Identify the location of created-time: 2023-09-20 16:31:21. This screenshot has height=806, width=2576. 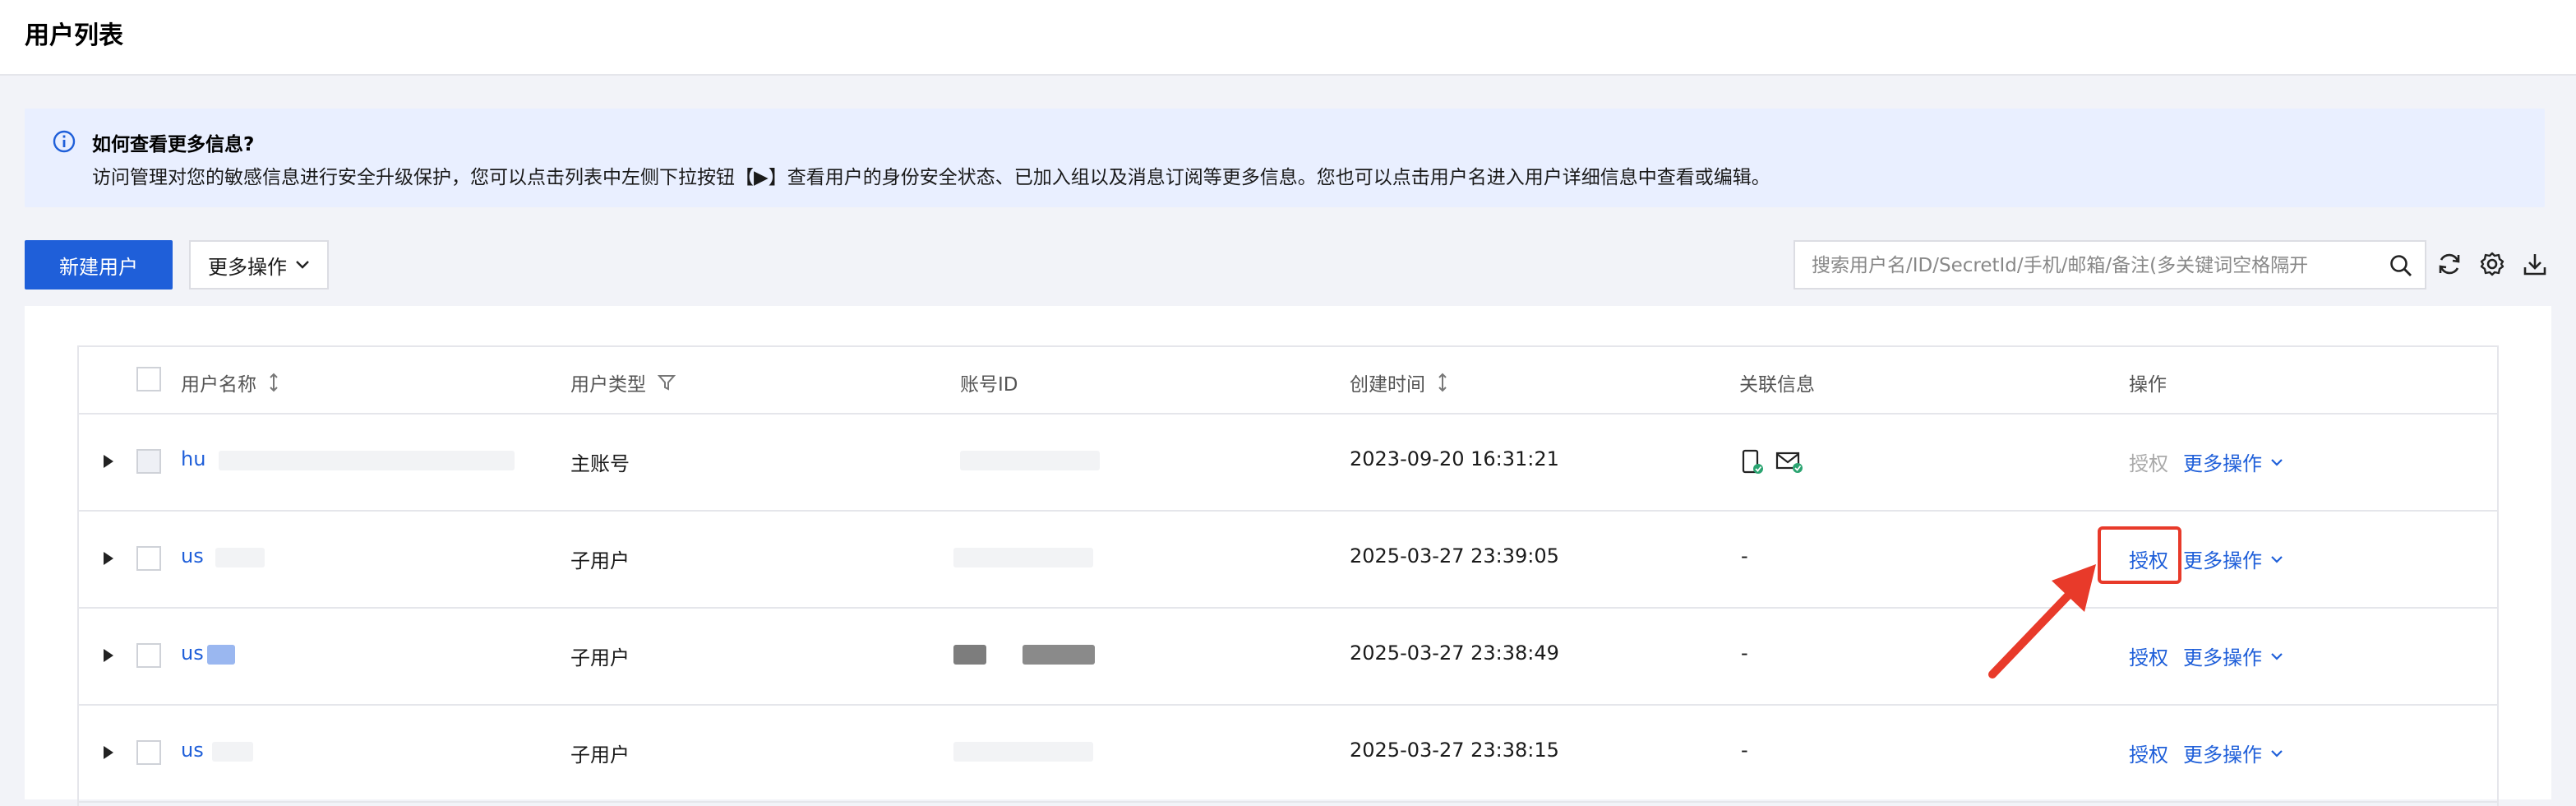
(1455, 458).